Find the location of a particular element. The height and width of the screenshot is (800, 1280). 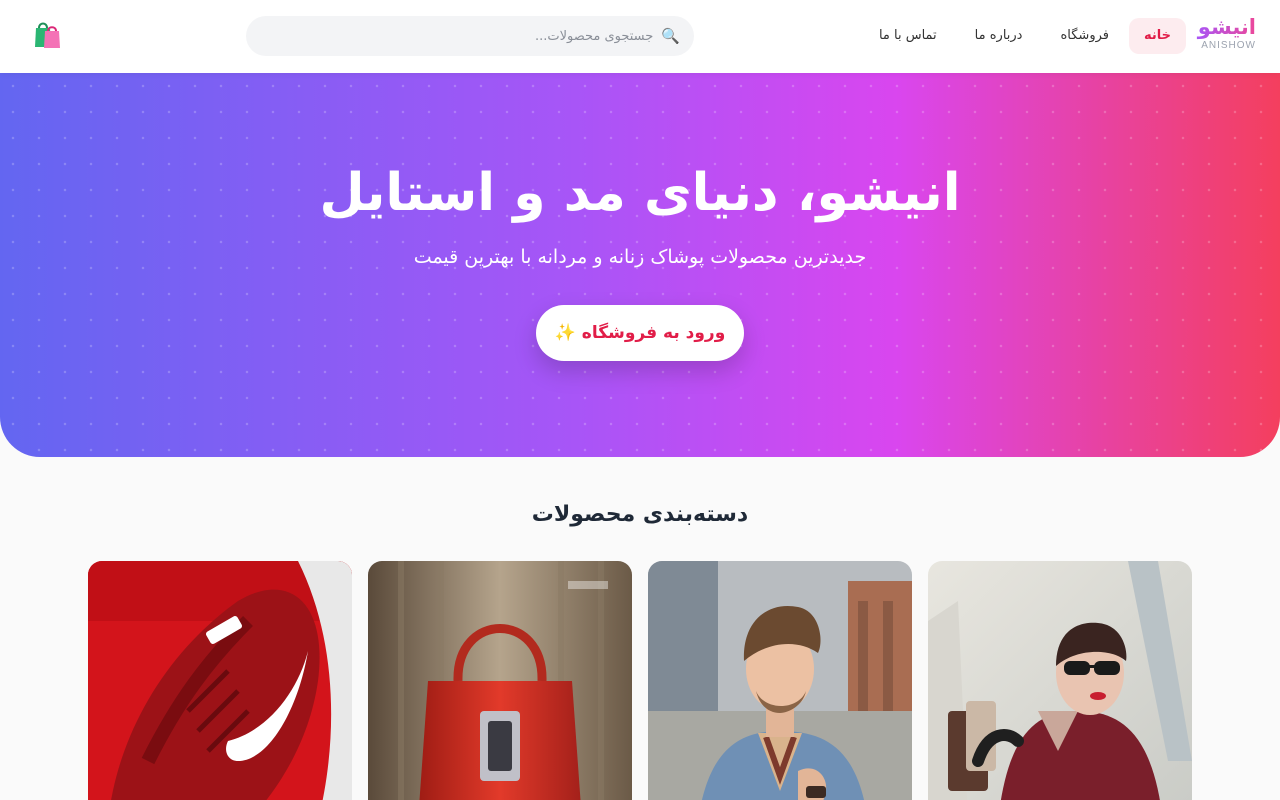

shoes-category-card is located at coordinates (220, 680).